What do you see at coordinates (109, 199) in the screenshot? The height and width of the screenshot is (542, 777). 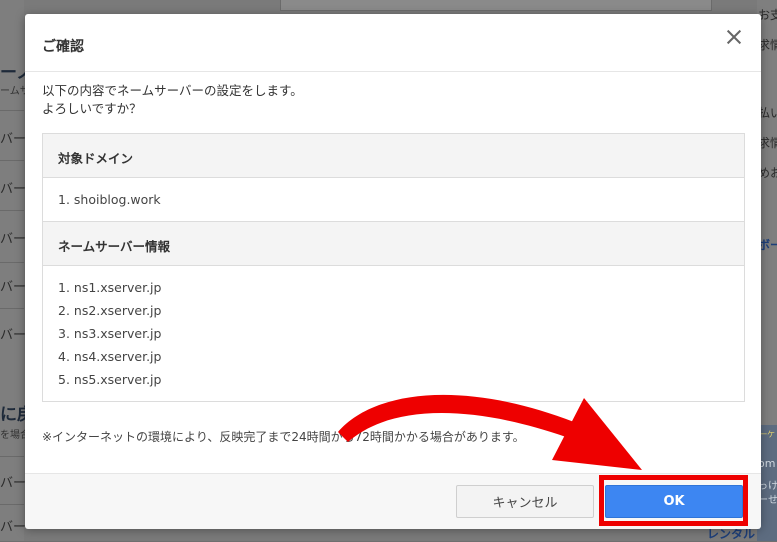 I see `domain-item: 1. shoiblog.work` at bounding box center [109, 199].